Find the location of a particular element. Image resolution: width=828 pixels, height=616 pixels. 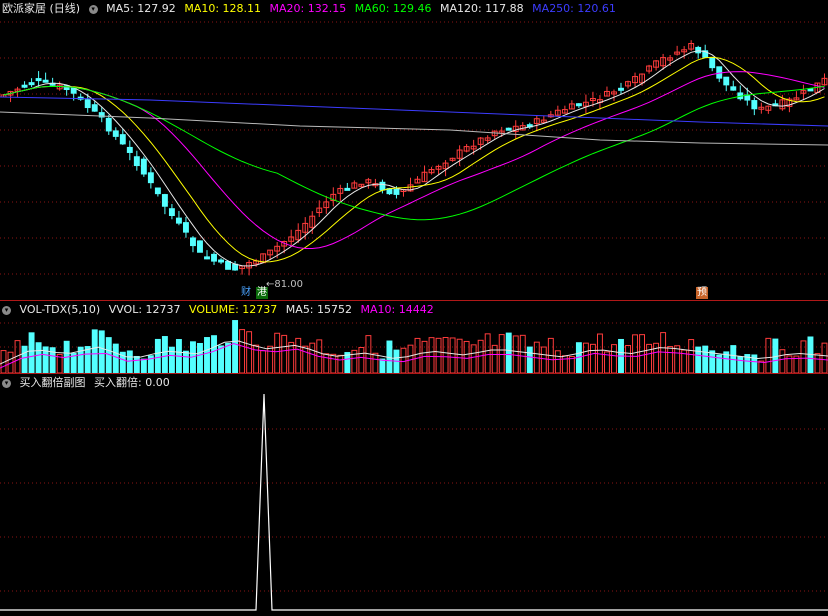

ma120-readout: MA120: 117.88 is located at coordinates (481, 8).